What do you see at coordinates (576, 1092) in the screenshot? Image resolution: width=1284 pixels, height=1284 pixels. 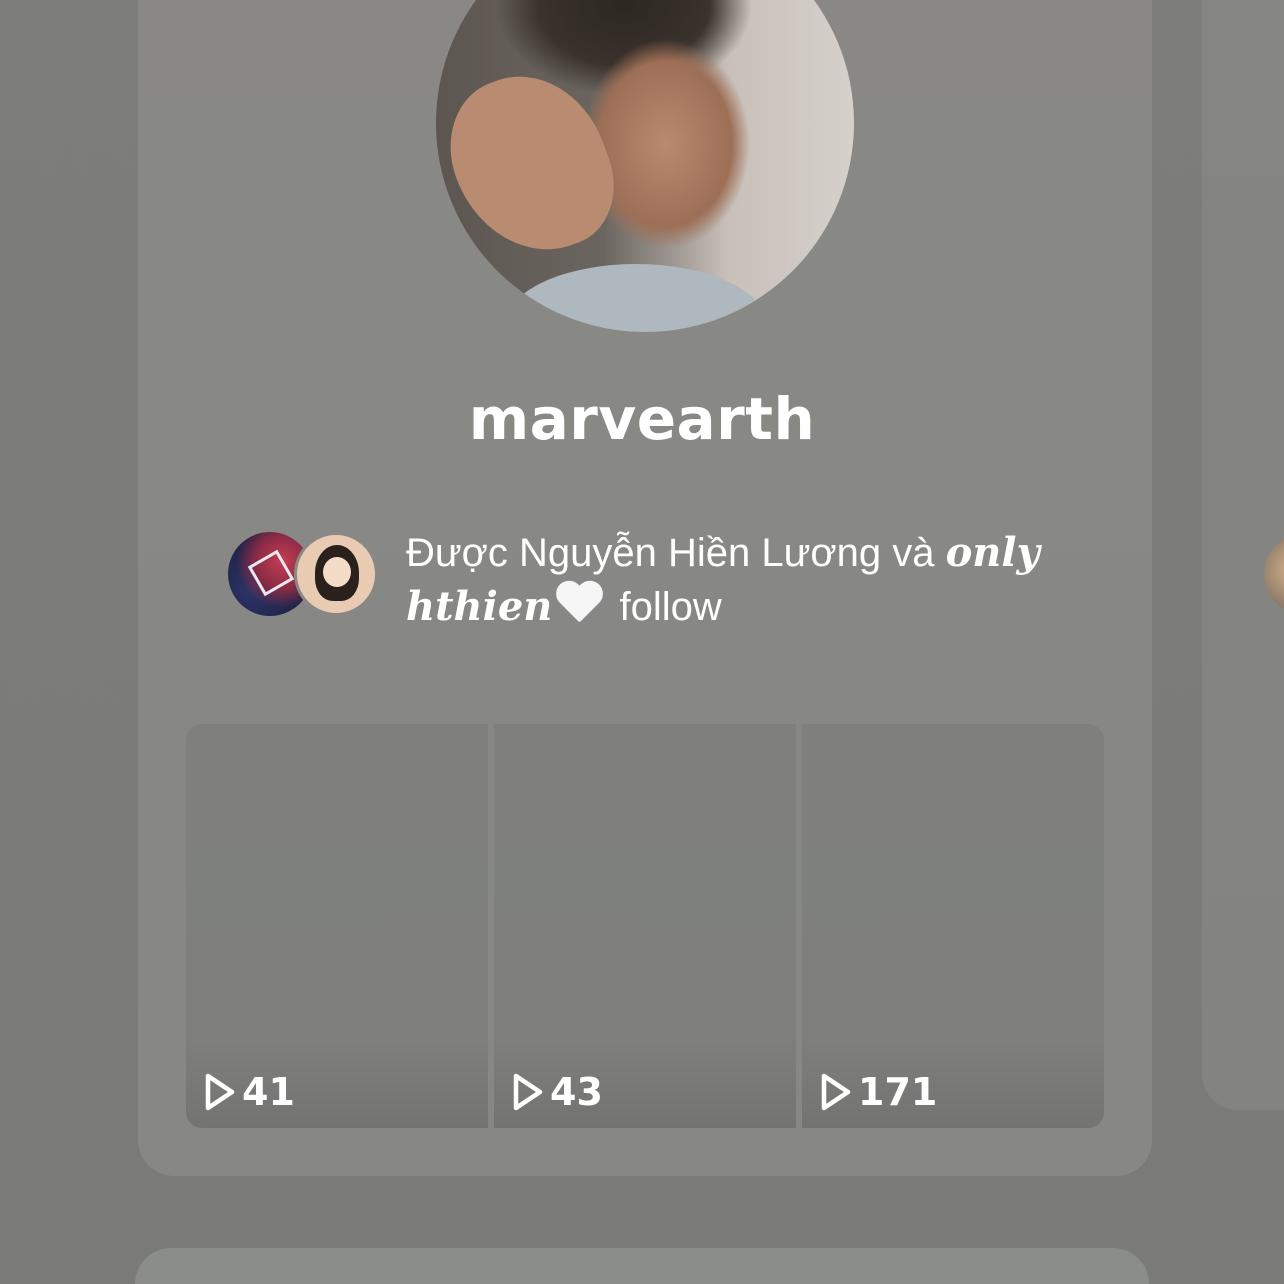 I see `view-count-value: 43` at bounding box center [576, 1092].